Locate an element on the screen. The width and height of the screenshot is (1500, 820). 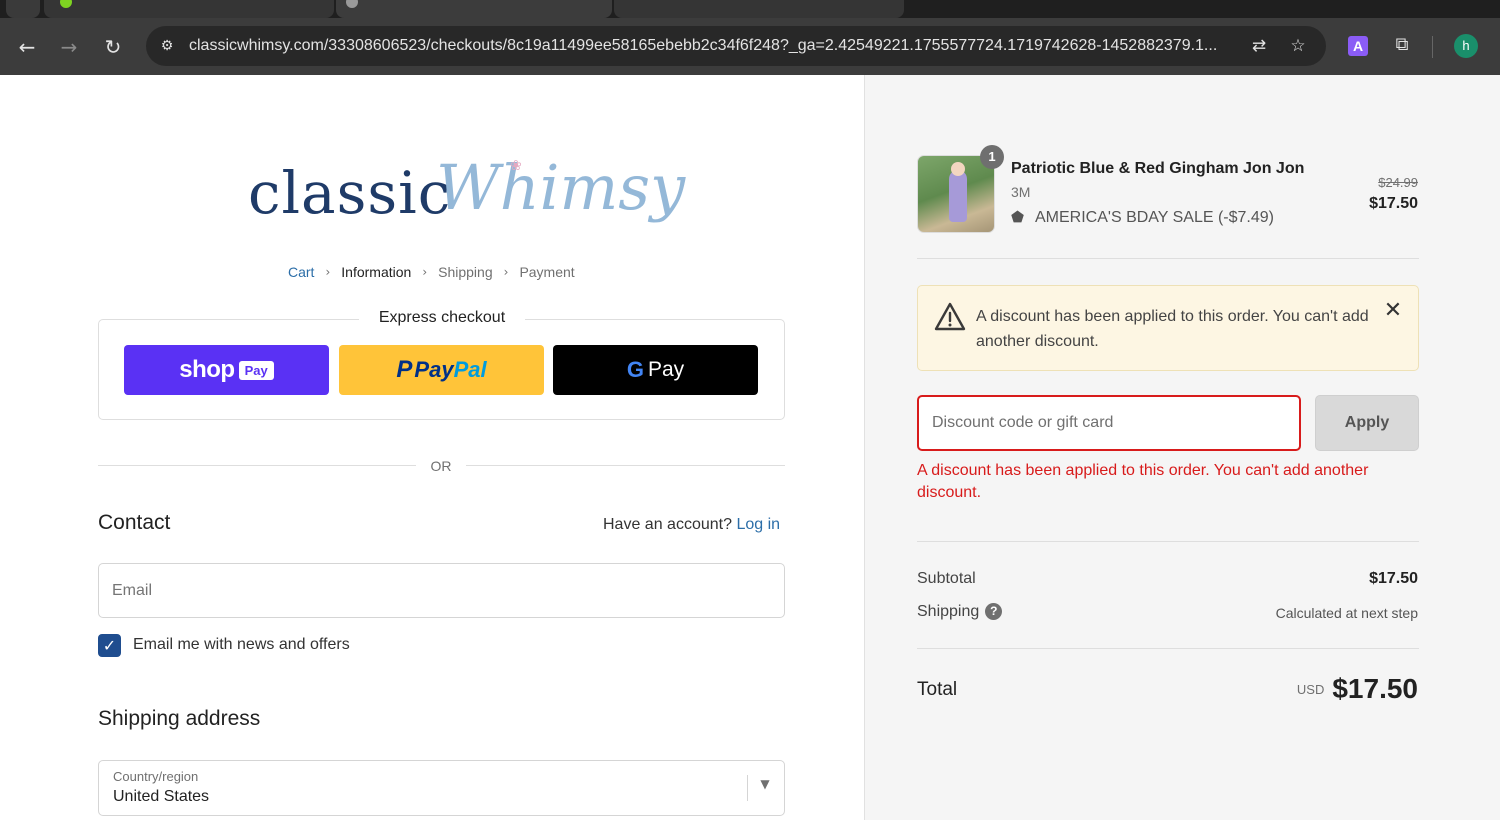
have-account-text: Have an account? Log in is located at coordinates (691, 525).